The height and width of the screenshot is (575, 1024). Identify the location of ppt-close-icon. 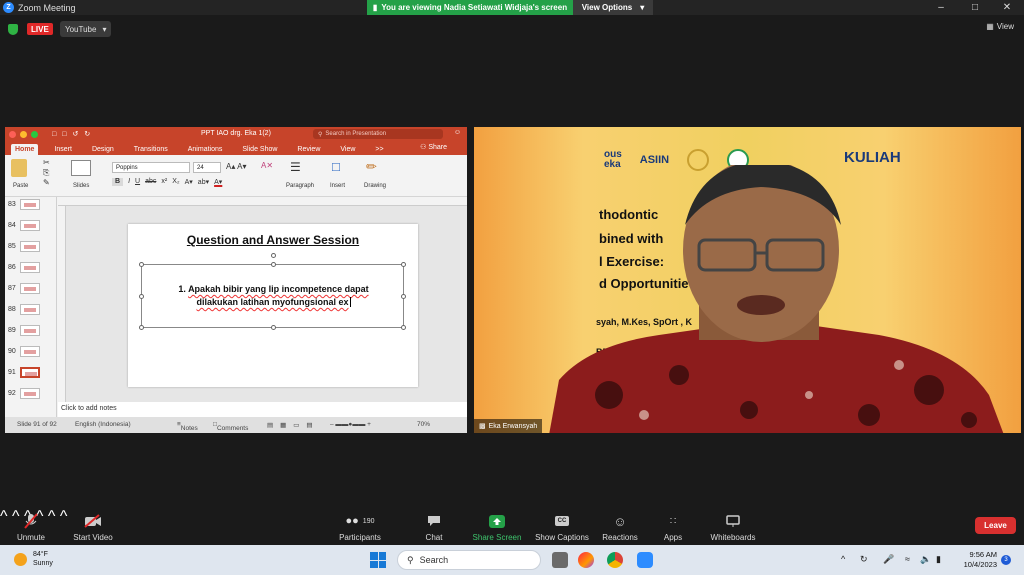
(12, 134).